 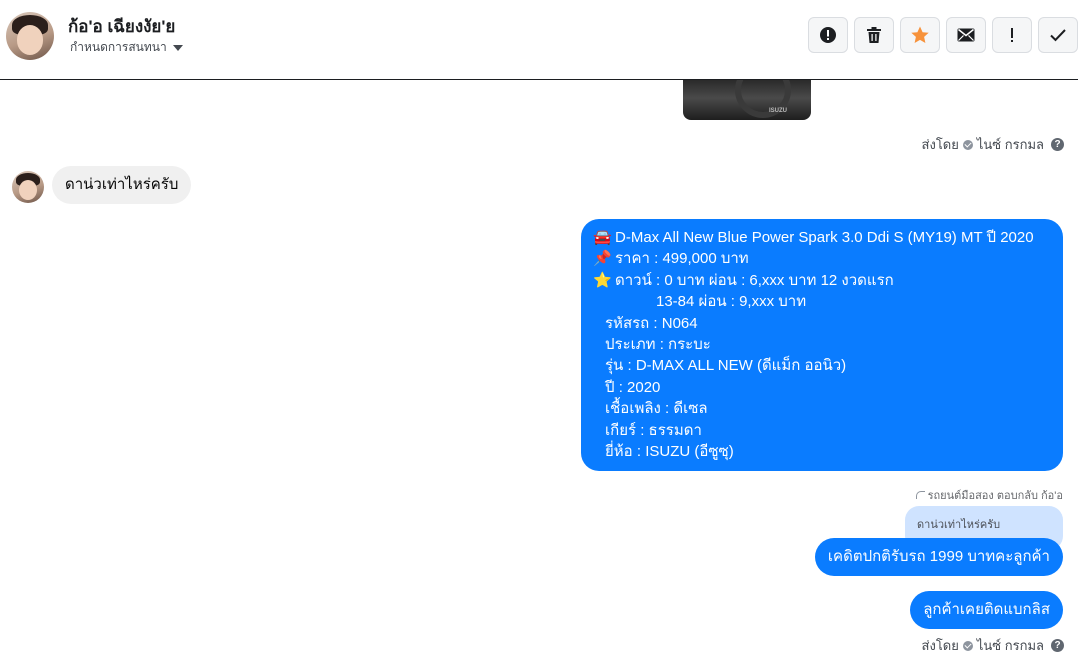 What do you see at coordinates (943, 35) in the screenshot?
I see `conversation-toolbar` at bounding box center [943, 35].